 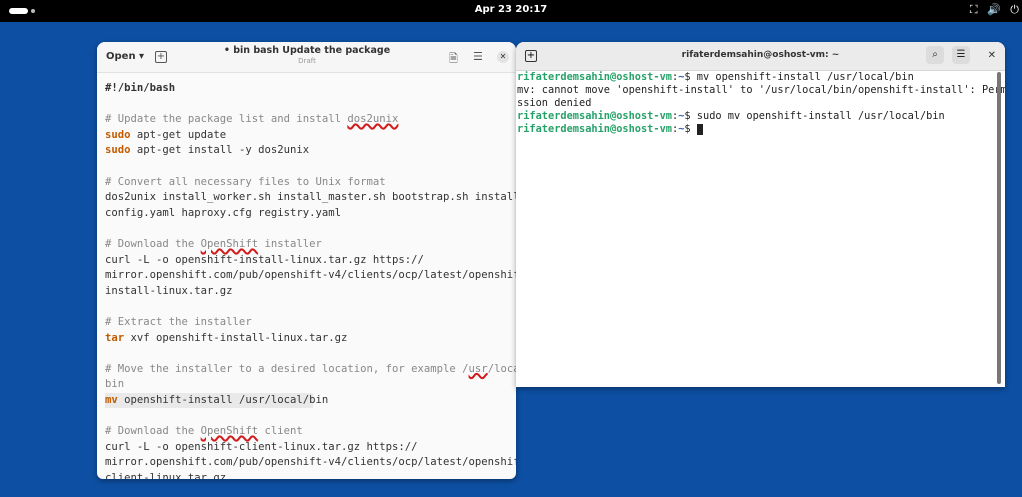 I want to click on text-segment: /local/, so click(x=501, y=368).